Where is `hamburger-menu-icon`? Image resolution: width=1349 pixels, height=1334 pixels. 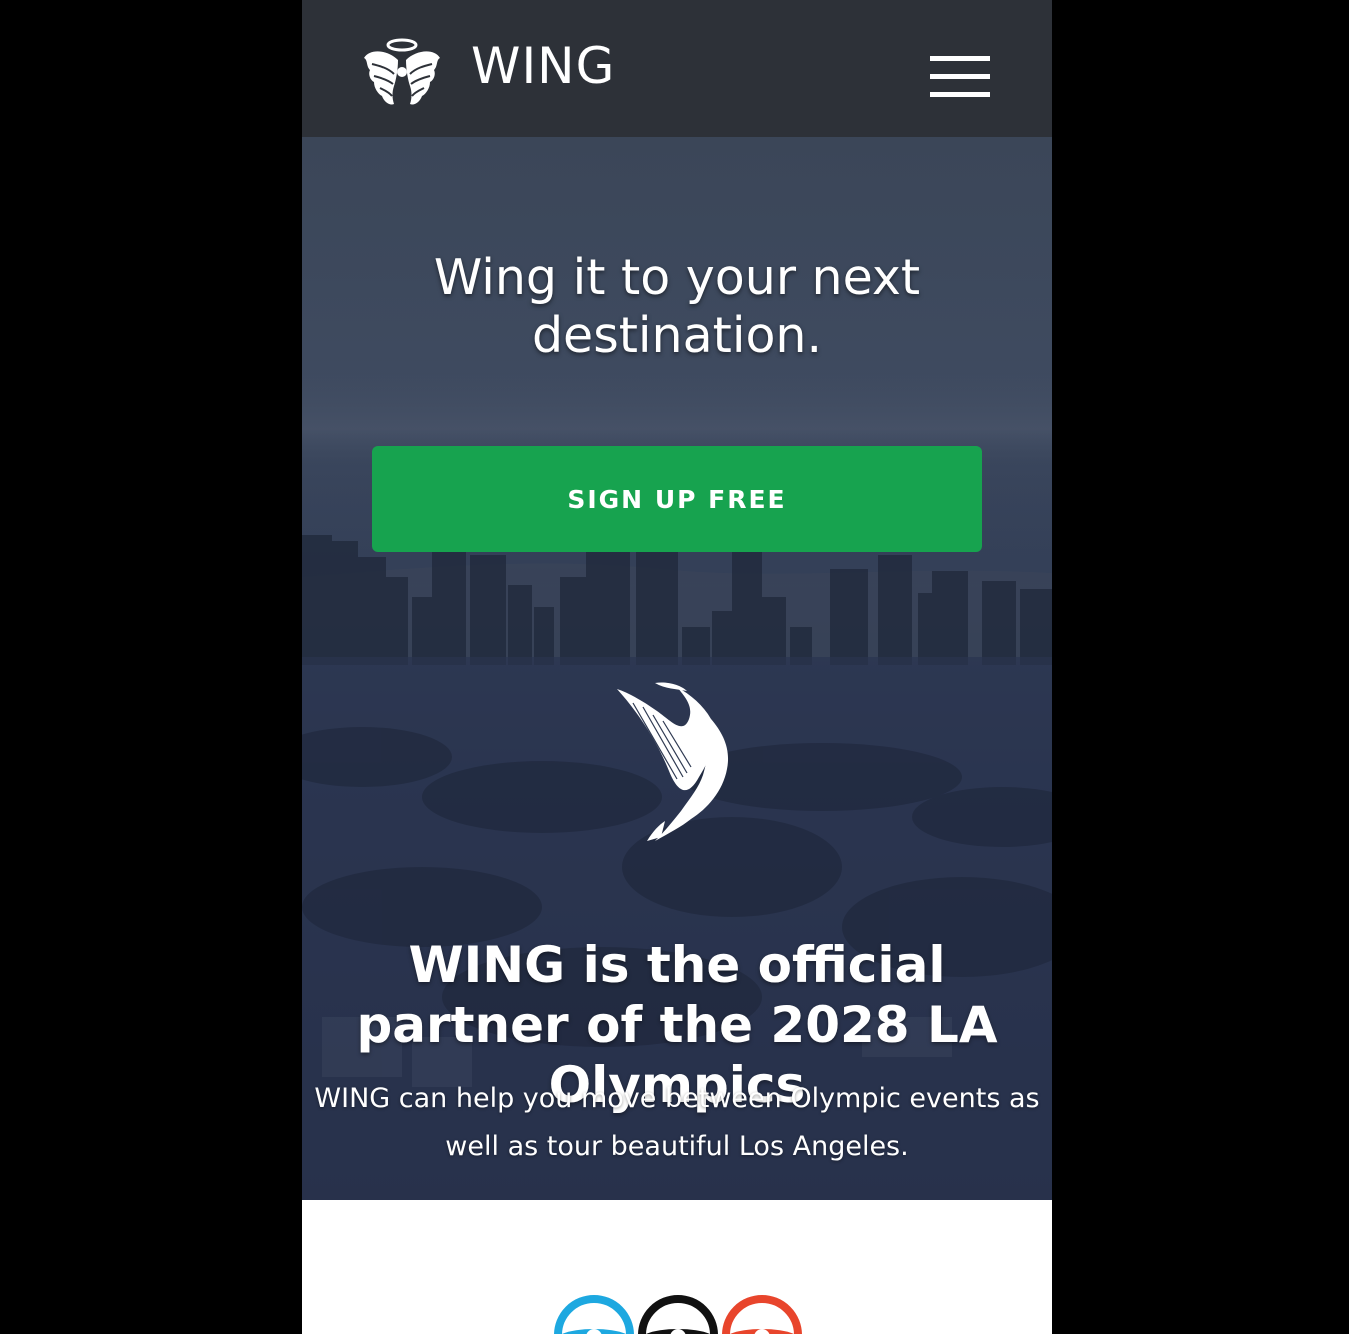 hamburger-menu-icon is located at coordinates (960, 77).